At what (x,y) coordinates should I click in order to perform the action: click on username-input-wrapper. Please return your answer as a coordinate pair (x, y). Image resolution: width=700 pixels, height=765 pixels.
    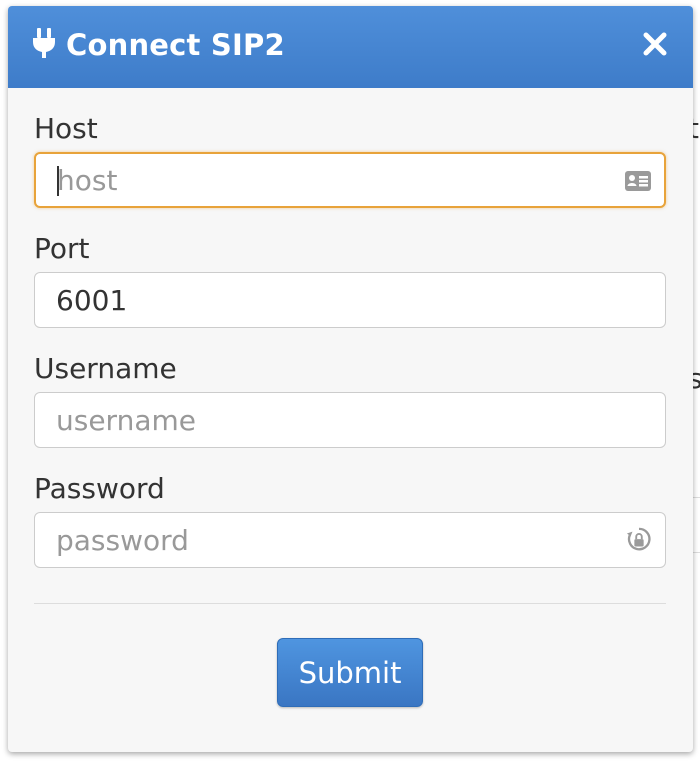
    Looking at the image, I should click on (350, 420).